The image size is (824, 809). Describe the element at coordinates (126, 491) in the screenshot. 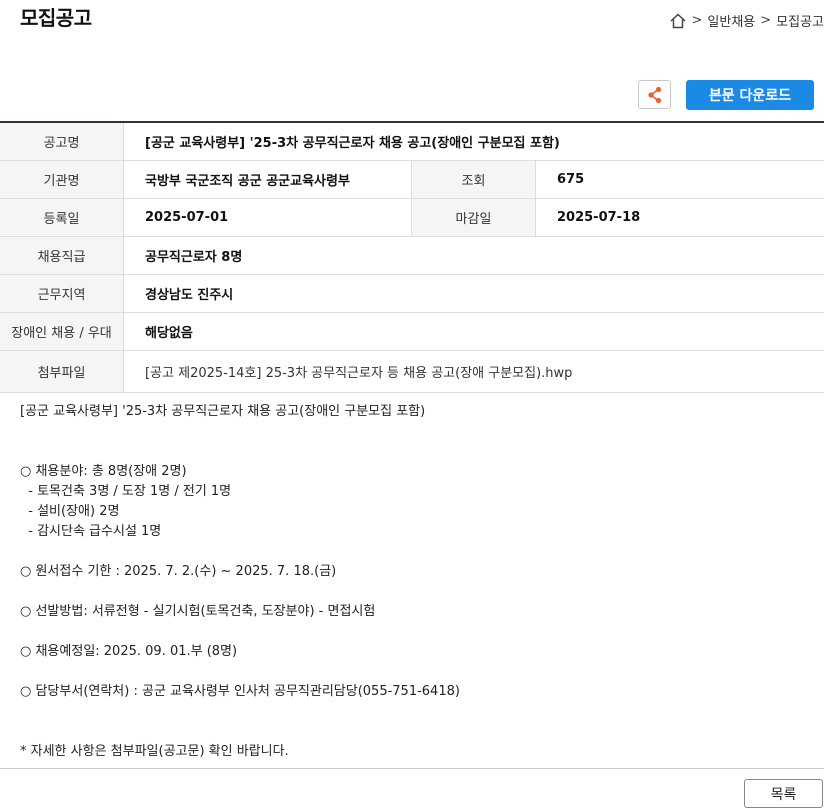

I see `body-line: - 토목건축 3명 / 도장 1명 / 전기 1명` at that location.